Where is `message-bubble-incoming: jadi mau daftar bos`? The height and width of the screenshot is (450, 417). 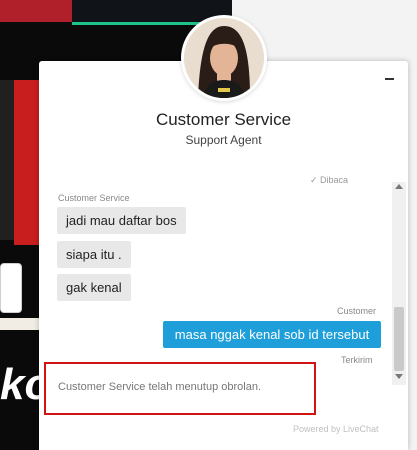
message-bubble-incoming: jadi mau daftar bos is located at coordinates (121, 220).